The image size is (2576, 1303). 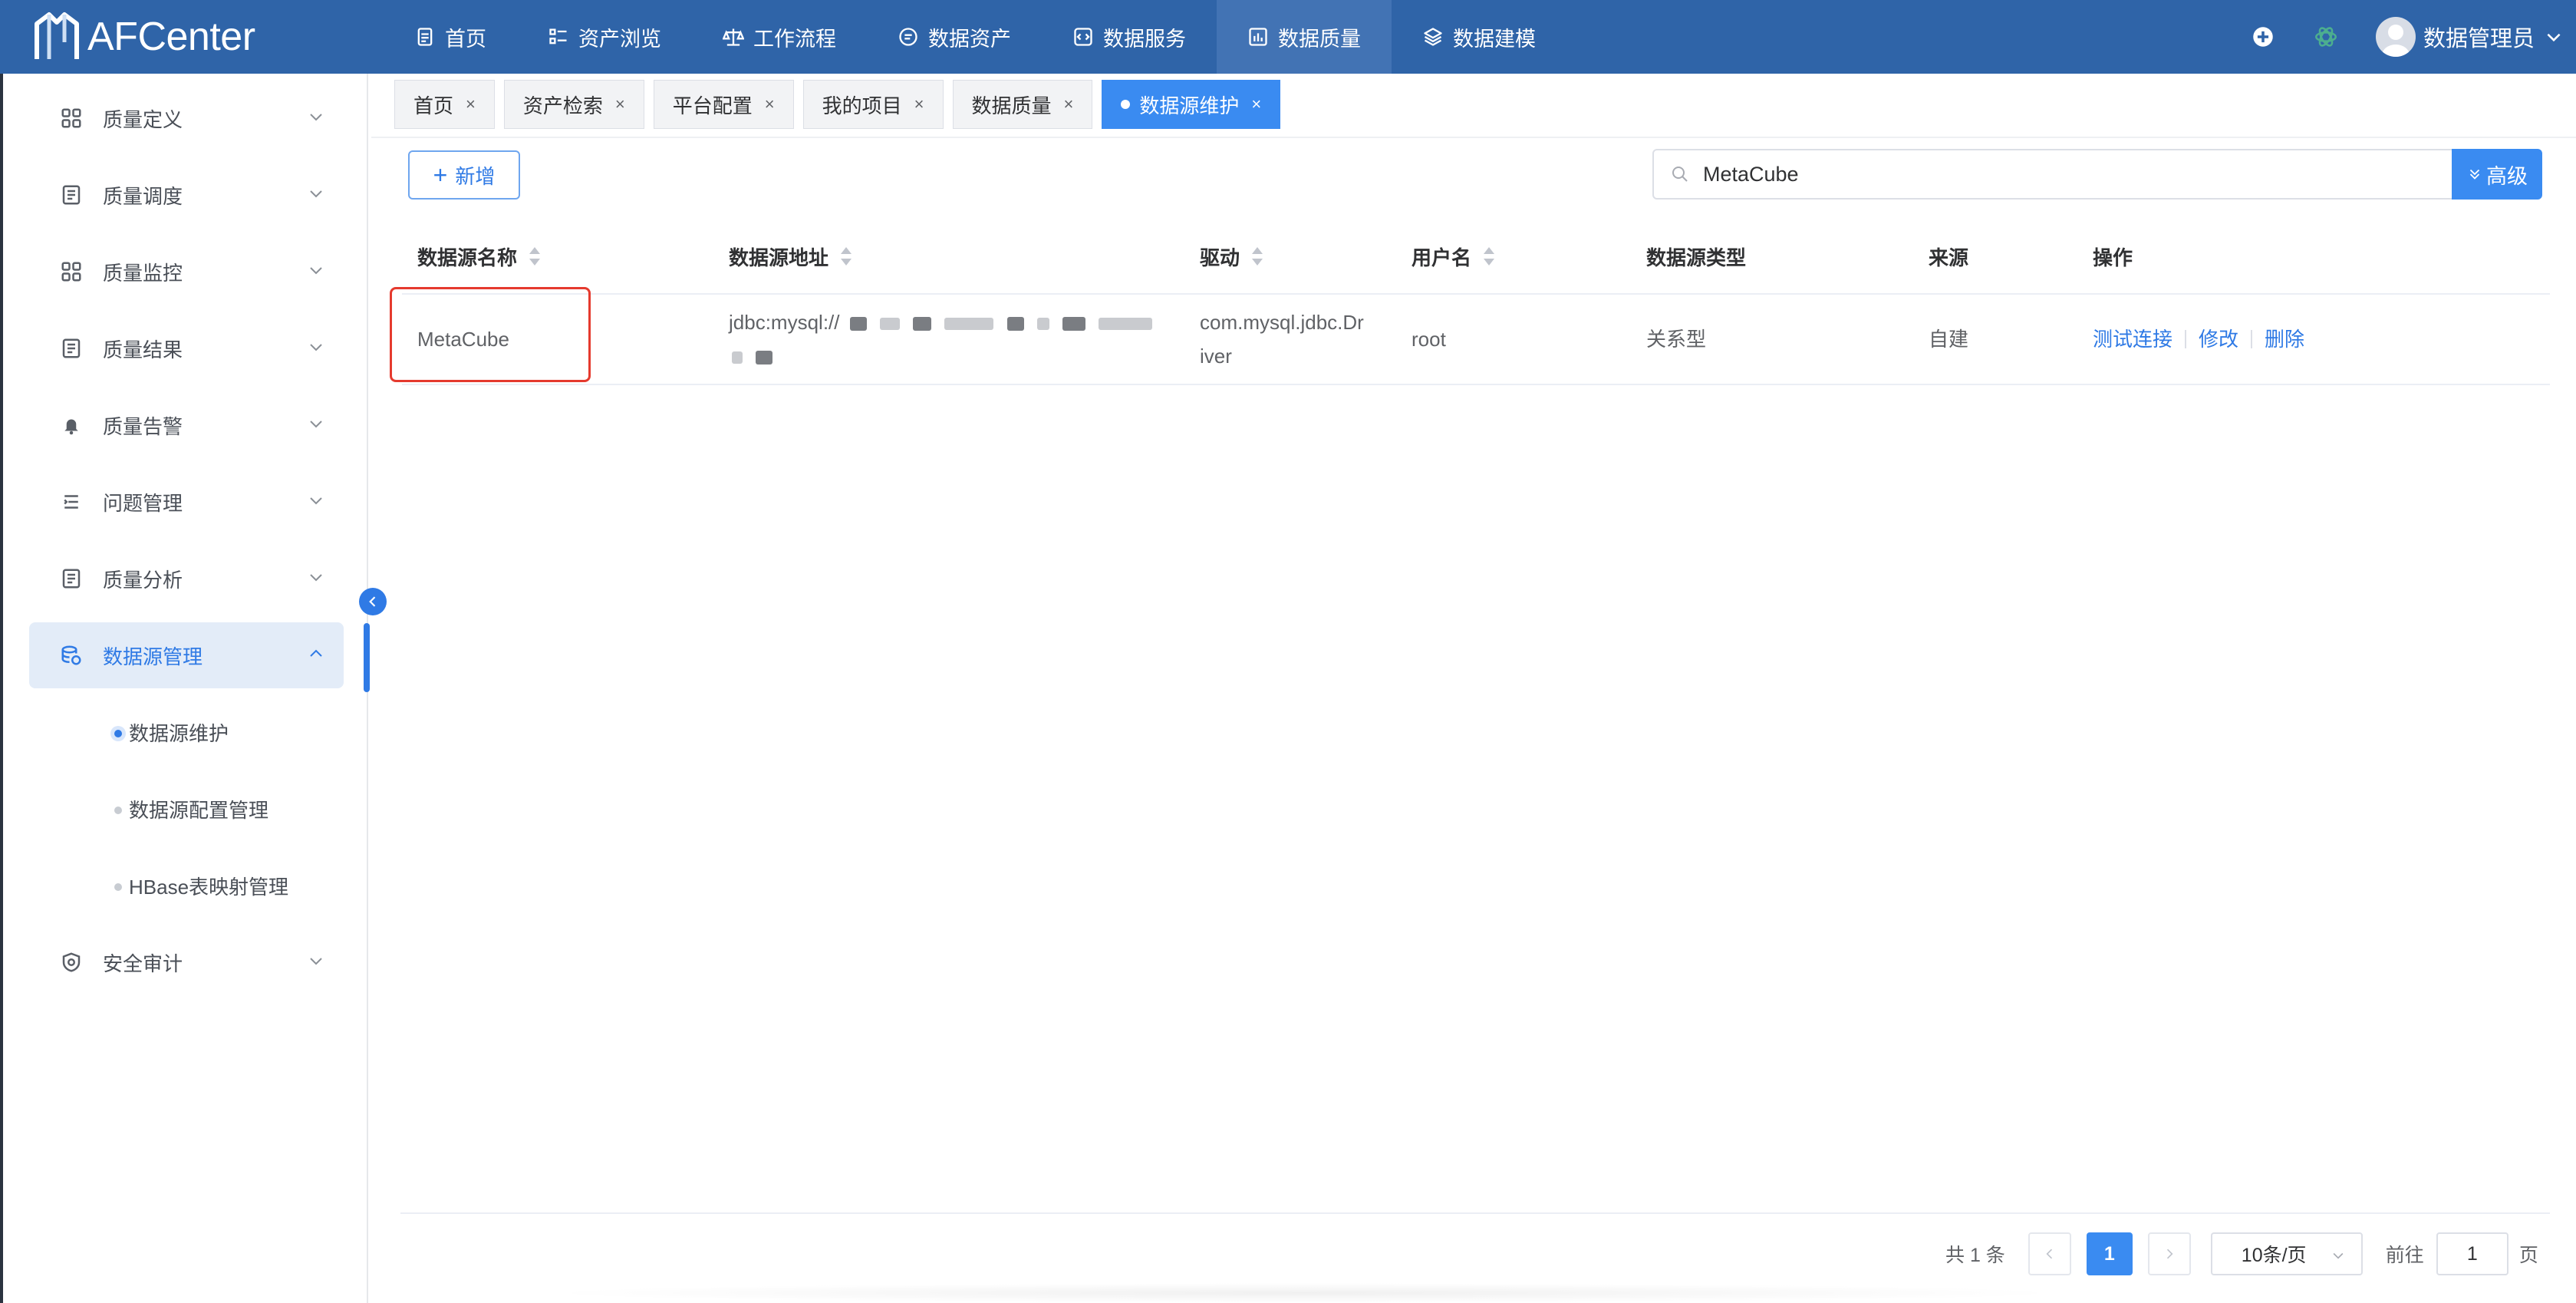 I want to click on sidebar-subitem-label: HBase表映射管理, so click(x=209, y=887).